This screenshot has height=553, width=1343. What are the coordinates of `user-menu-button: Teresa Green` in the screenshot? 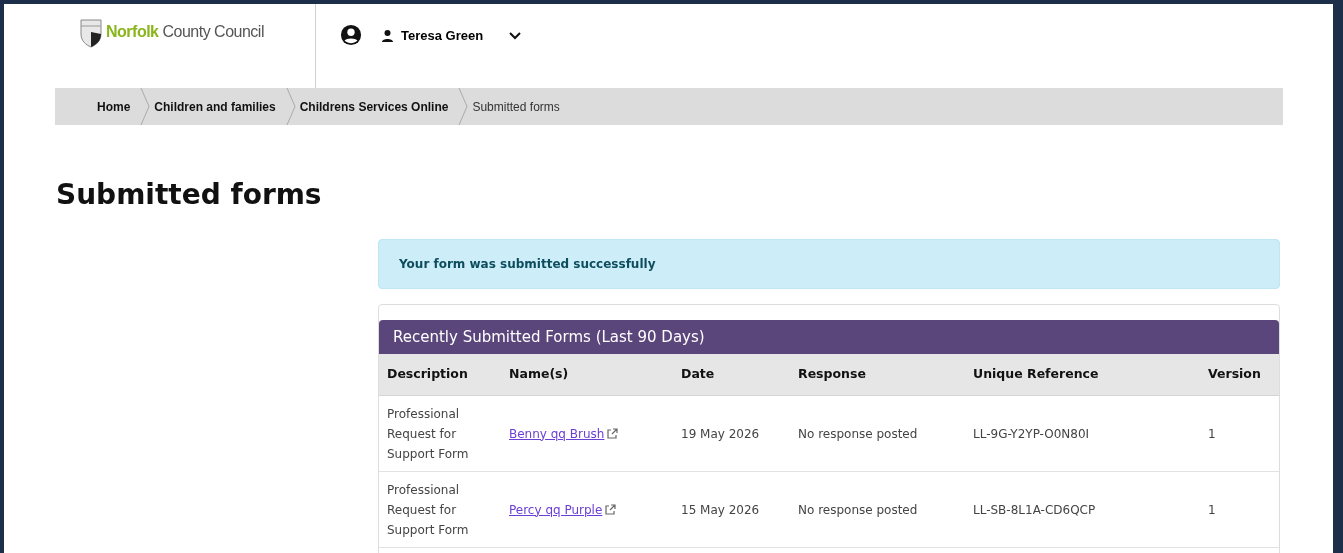 It's located at (452, 36).